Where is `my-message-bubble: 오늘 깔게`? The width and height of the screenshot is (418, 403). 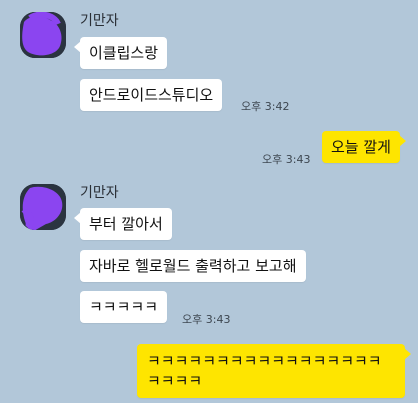 my-message-bubble: 오늘 깔게 is located at coordinates (364, 147).